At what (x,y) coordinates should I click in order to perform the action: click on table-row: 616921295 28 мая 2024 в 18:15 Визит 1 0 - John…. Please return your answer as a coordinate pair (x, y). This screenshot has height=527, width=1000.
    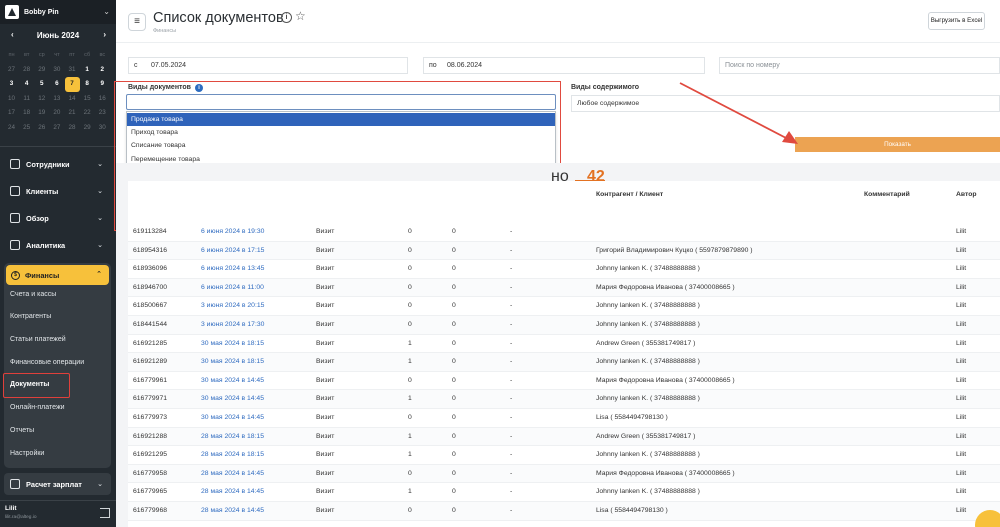
    Looking at the image, I should click on (564, 455).